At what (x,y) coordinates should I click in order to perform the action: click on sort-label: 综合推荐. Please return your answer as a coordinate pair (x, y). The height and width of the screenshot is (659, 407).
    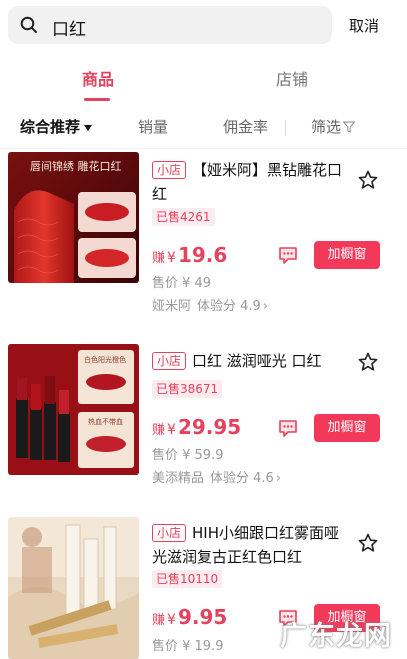
    Looking at the image, I should click on (50, 127).